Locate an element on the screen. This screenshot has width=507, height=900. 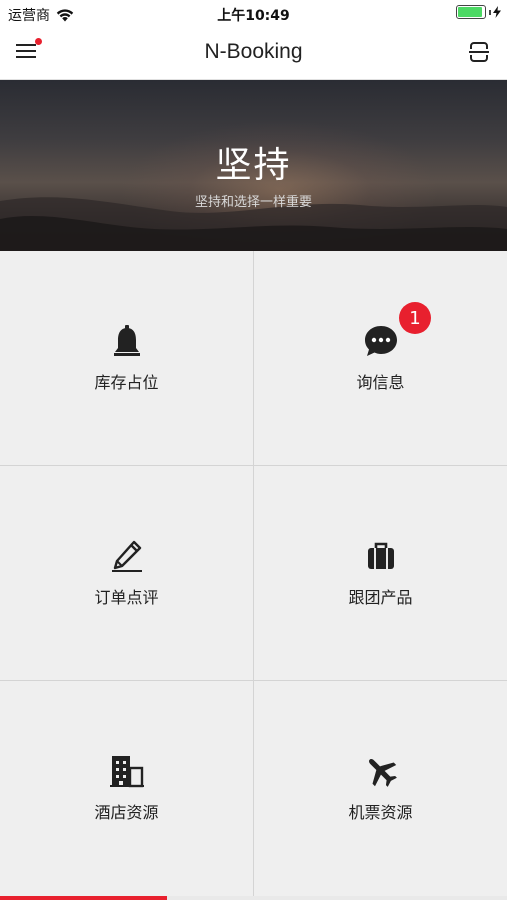
page-indicator is located at coordinates (253, 898).